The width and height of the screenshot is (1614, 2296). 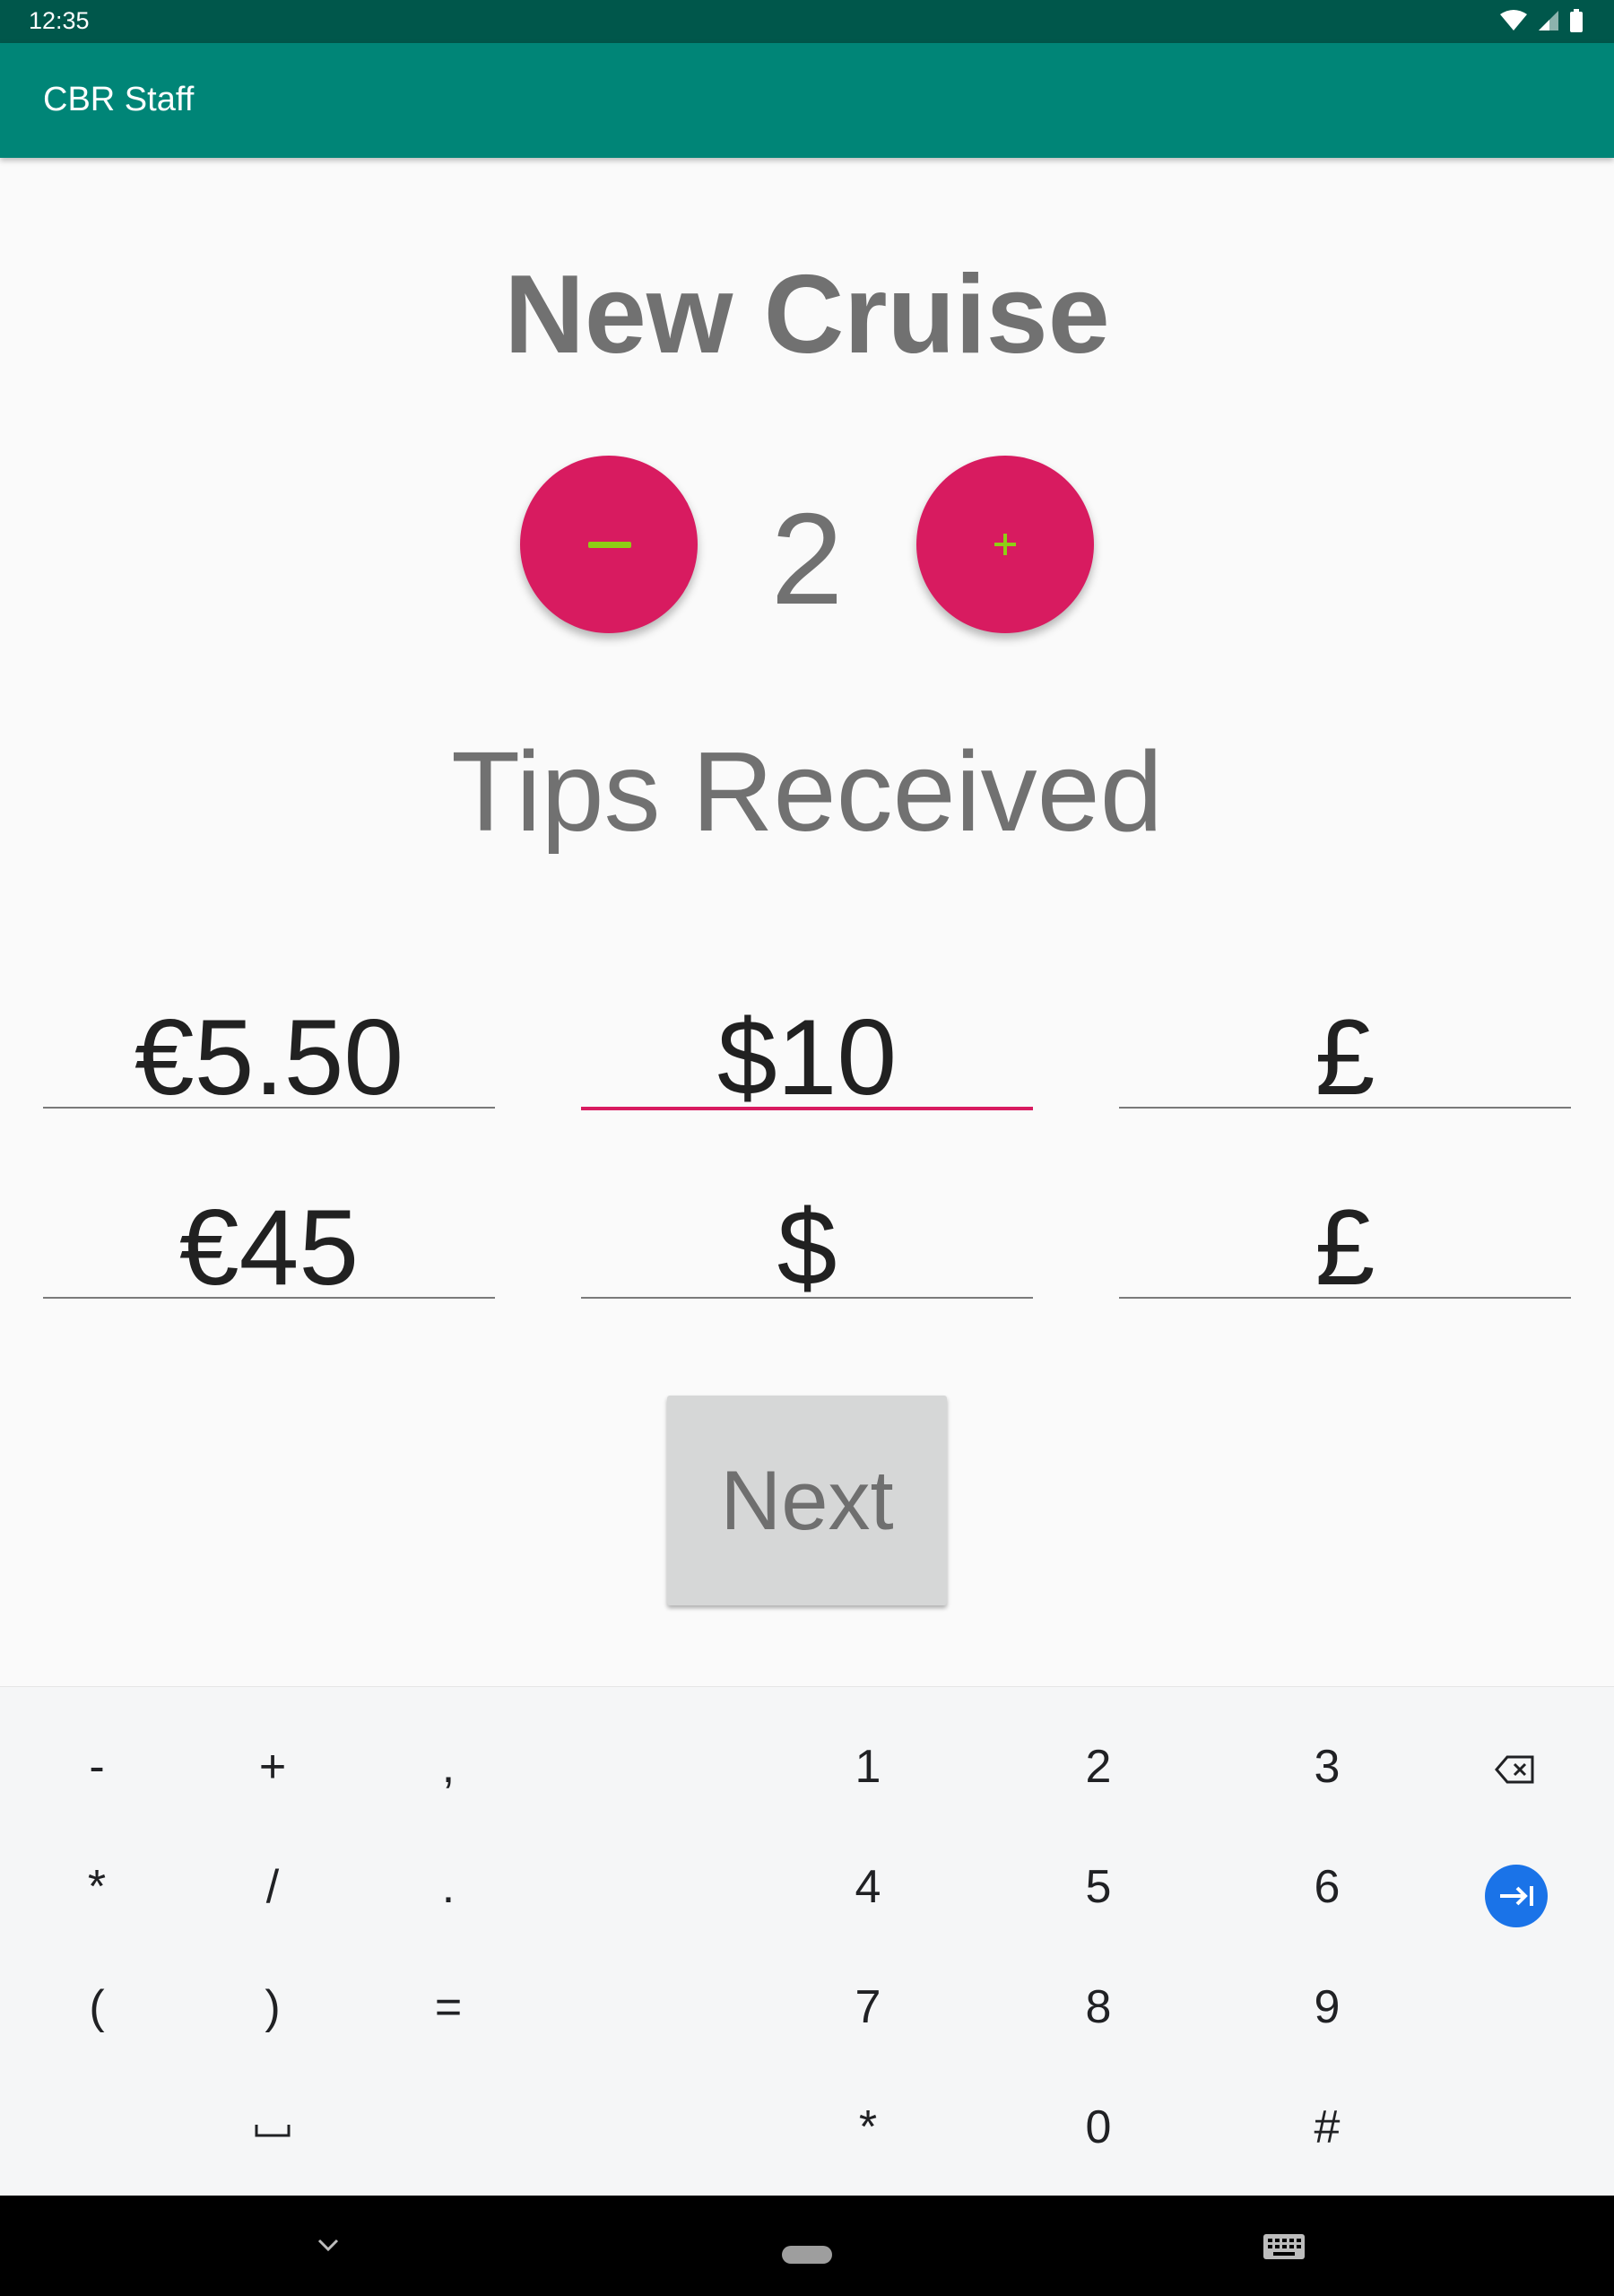 I want to click on navigation-bar, so click(x=807, y=2246).